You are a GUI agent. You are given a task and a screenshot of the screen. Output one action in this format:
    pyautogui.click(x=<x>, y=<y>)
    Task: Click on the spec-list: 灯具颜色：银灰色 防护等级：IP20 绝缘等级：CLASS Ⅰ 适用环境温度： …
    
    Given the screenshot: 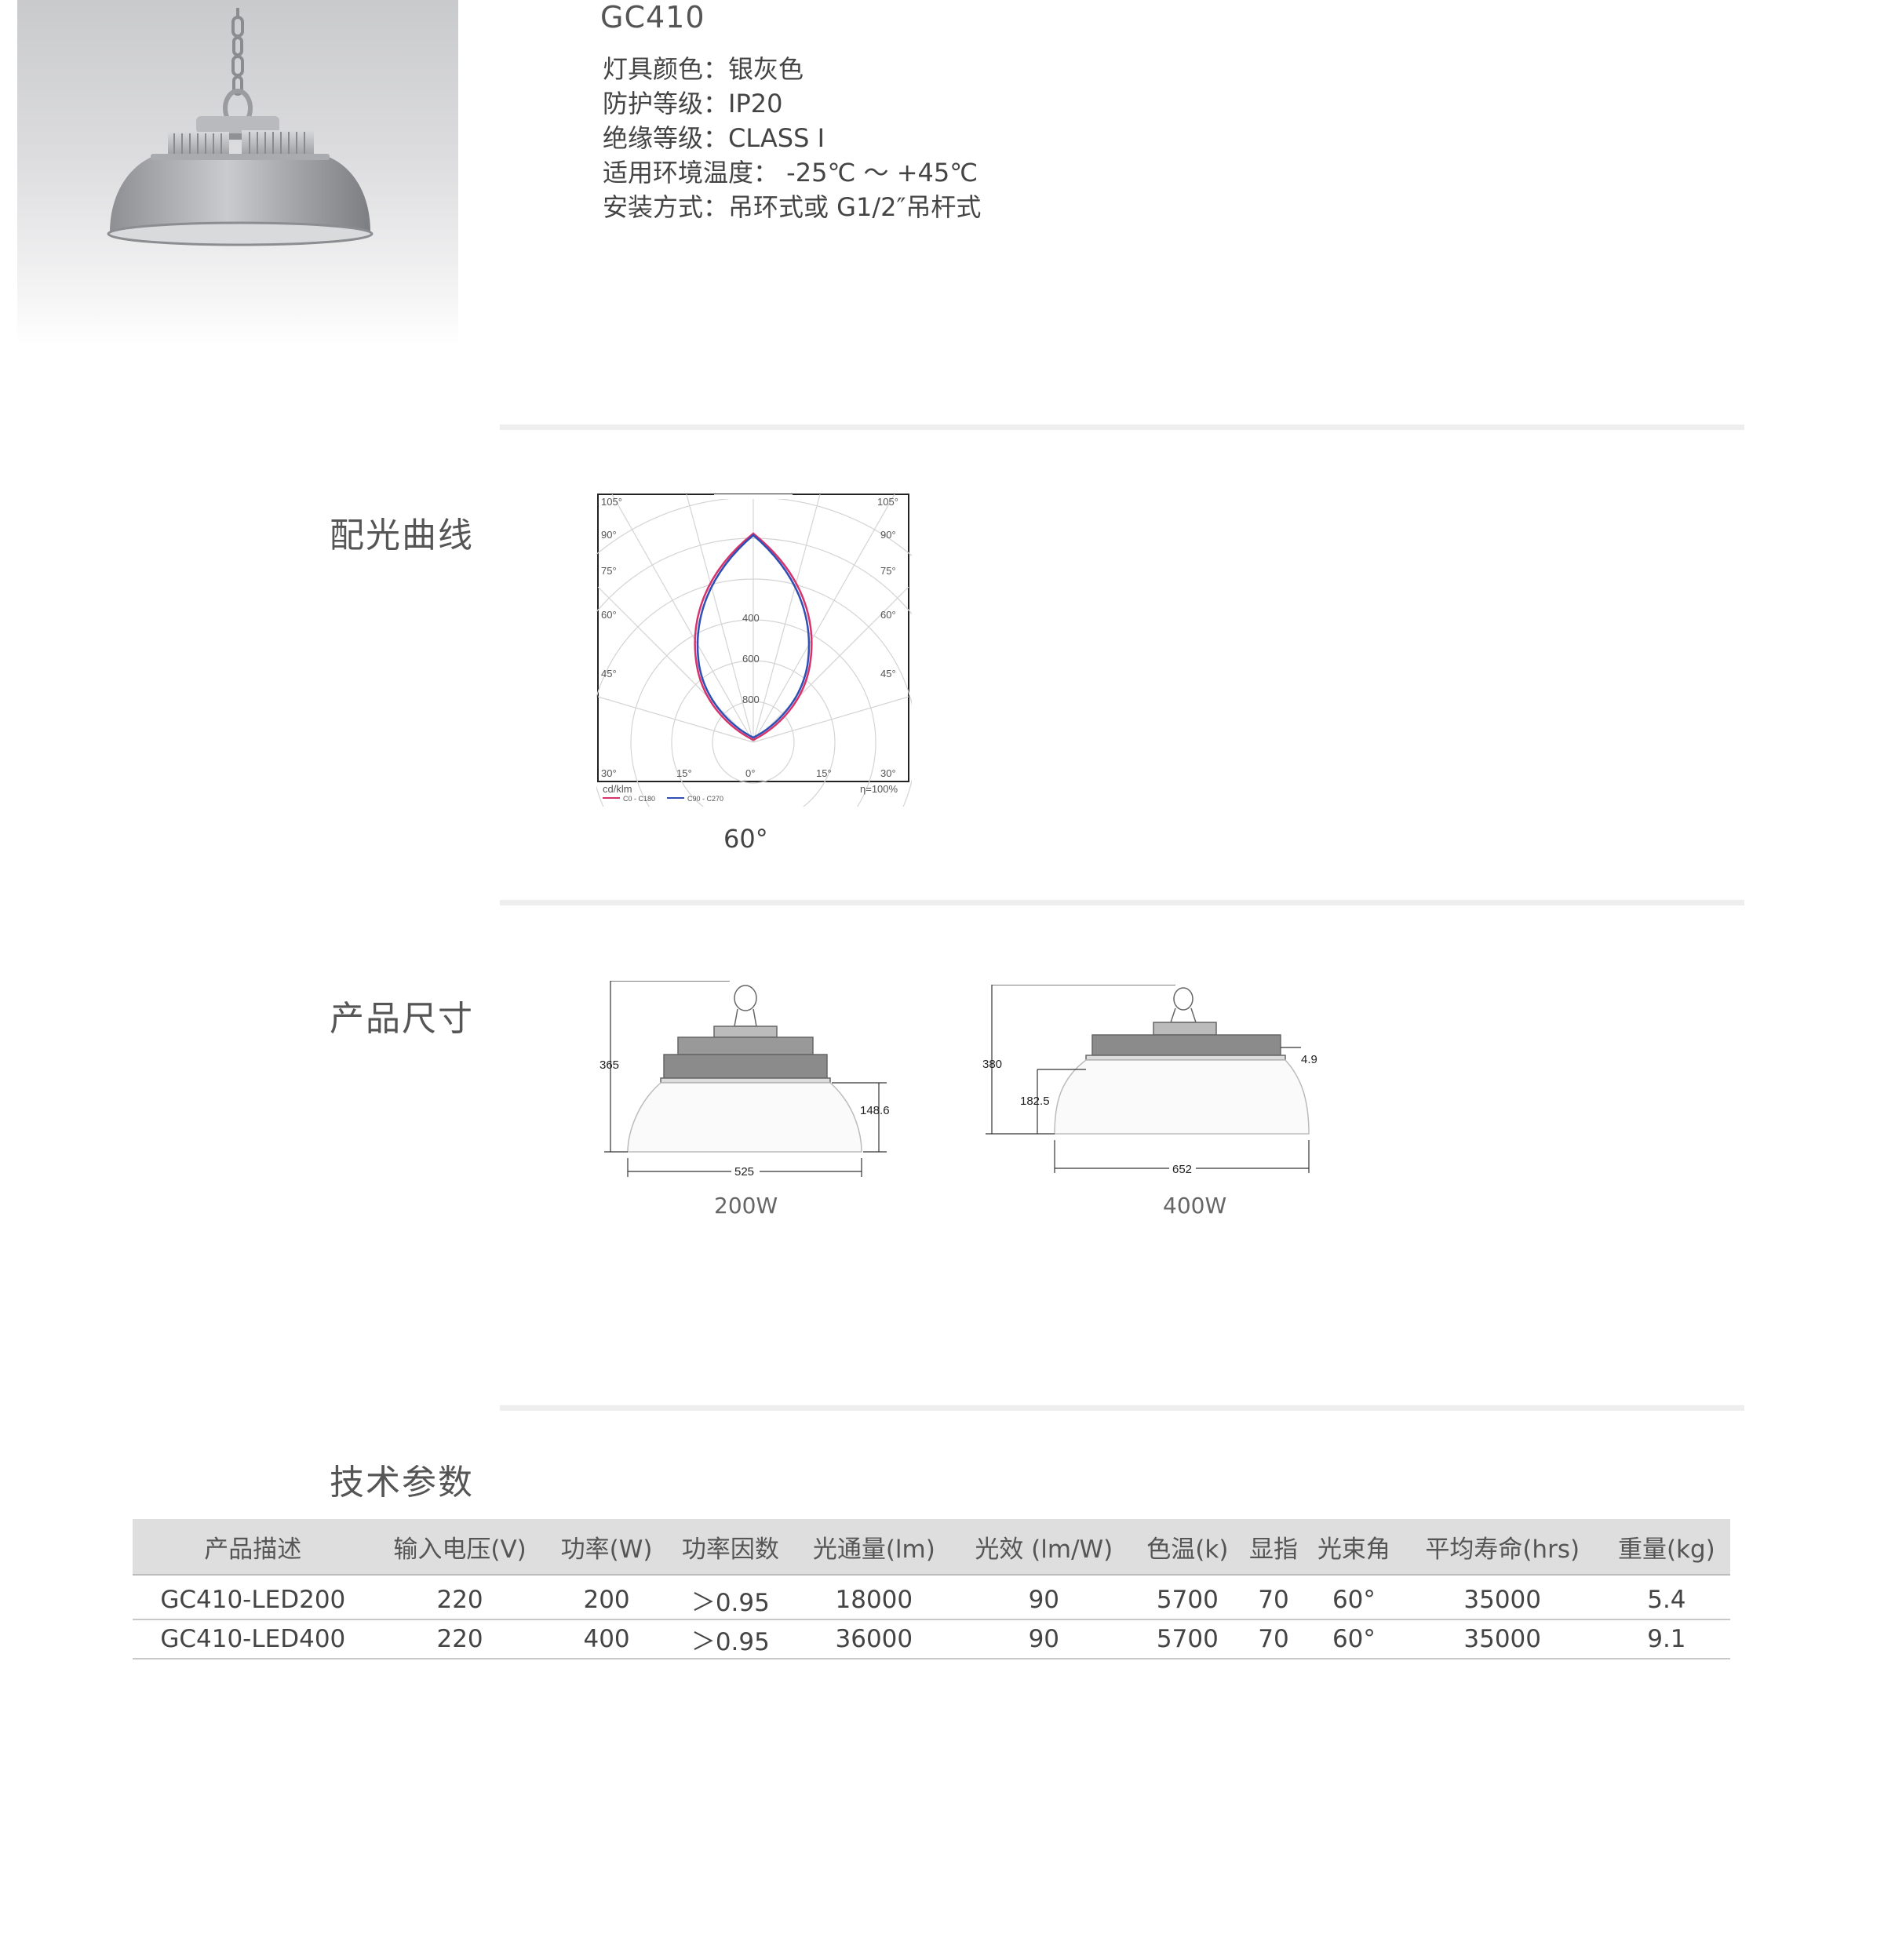 What is the action you would take?
    pyautogui.click(x=792, y=138)
    